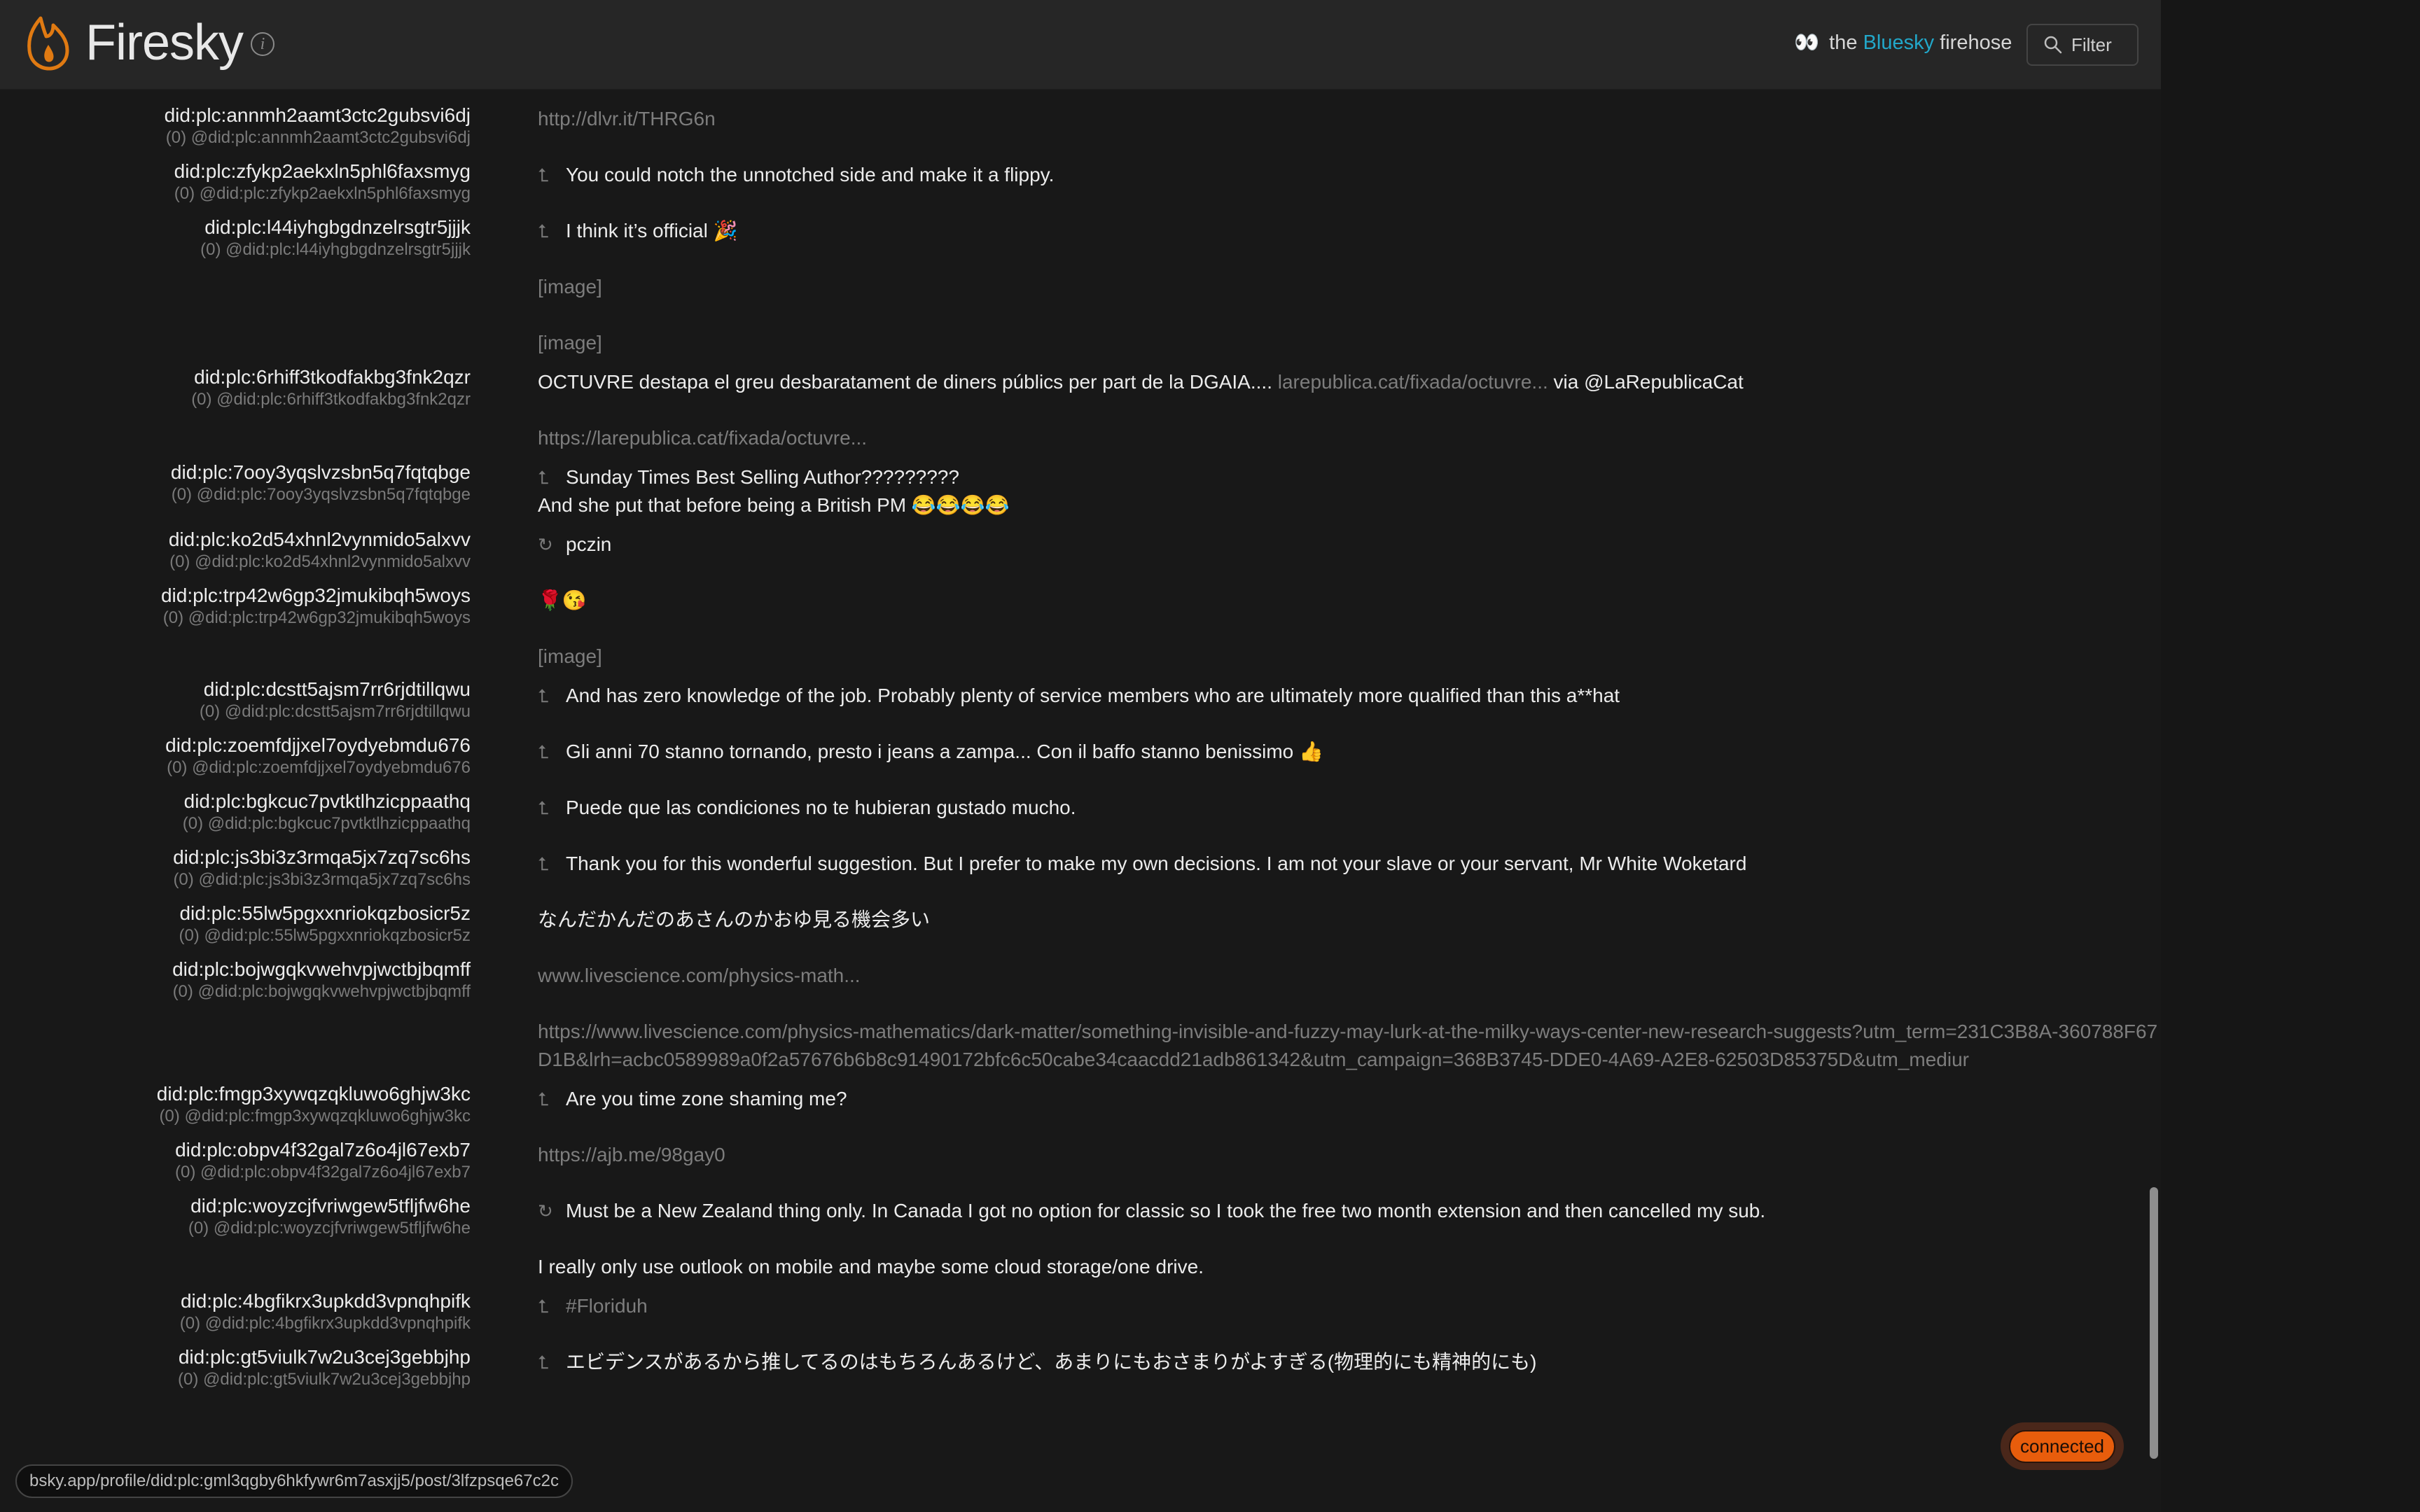 The width and height of the screenshot is (2420, 1512). I want to click on filter-label: Filter, so click(2091, 44).